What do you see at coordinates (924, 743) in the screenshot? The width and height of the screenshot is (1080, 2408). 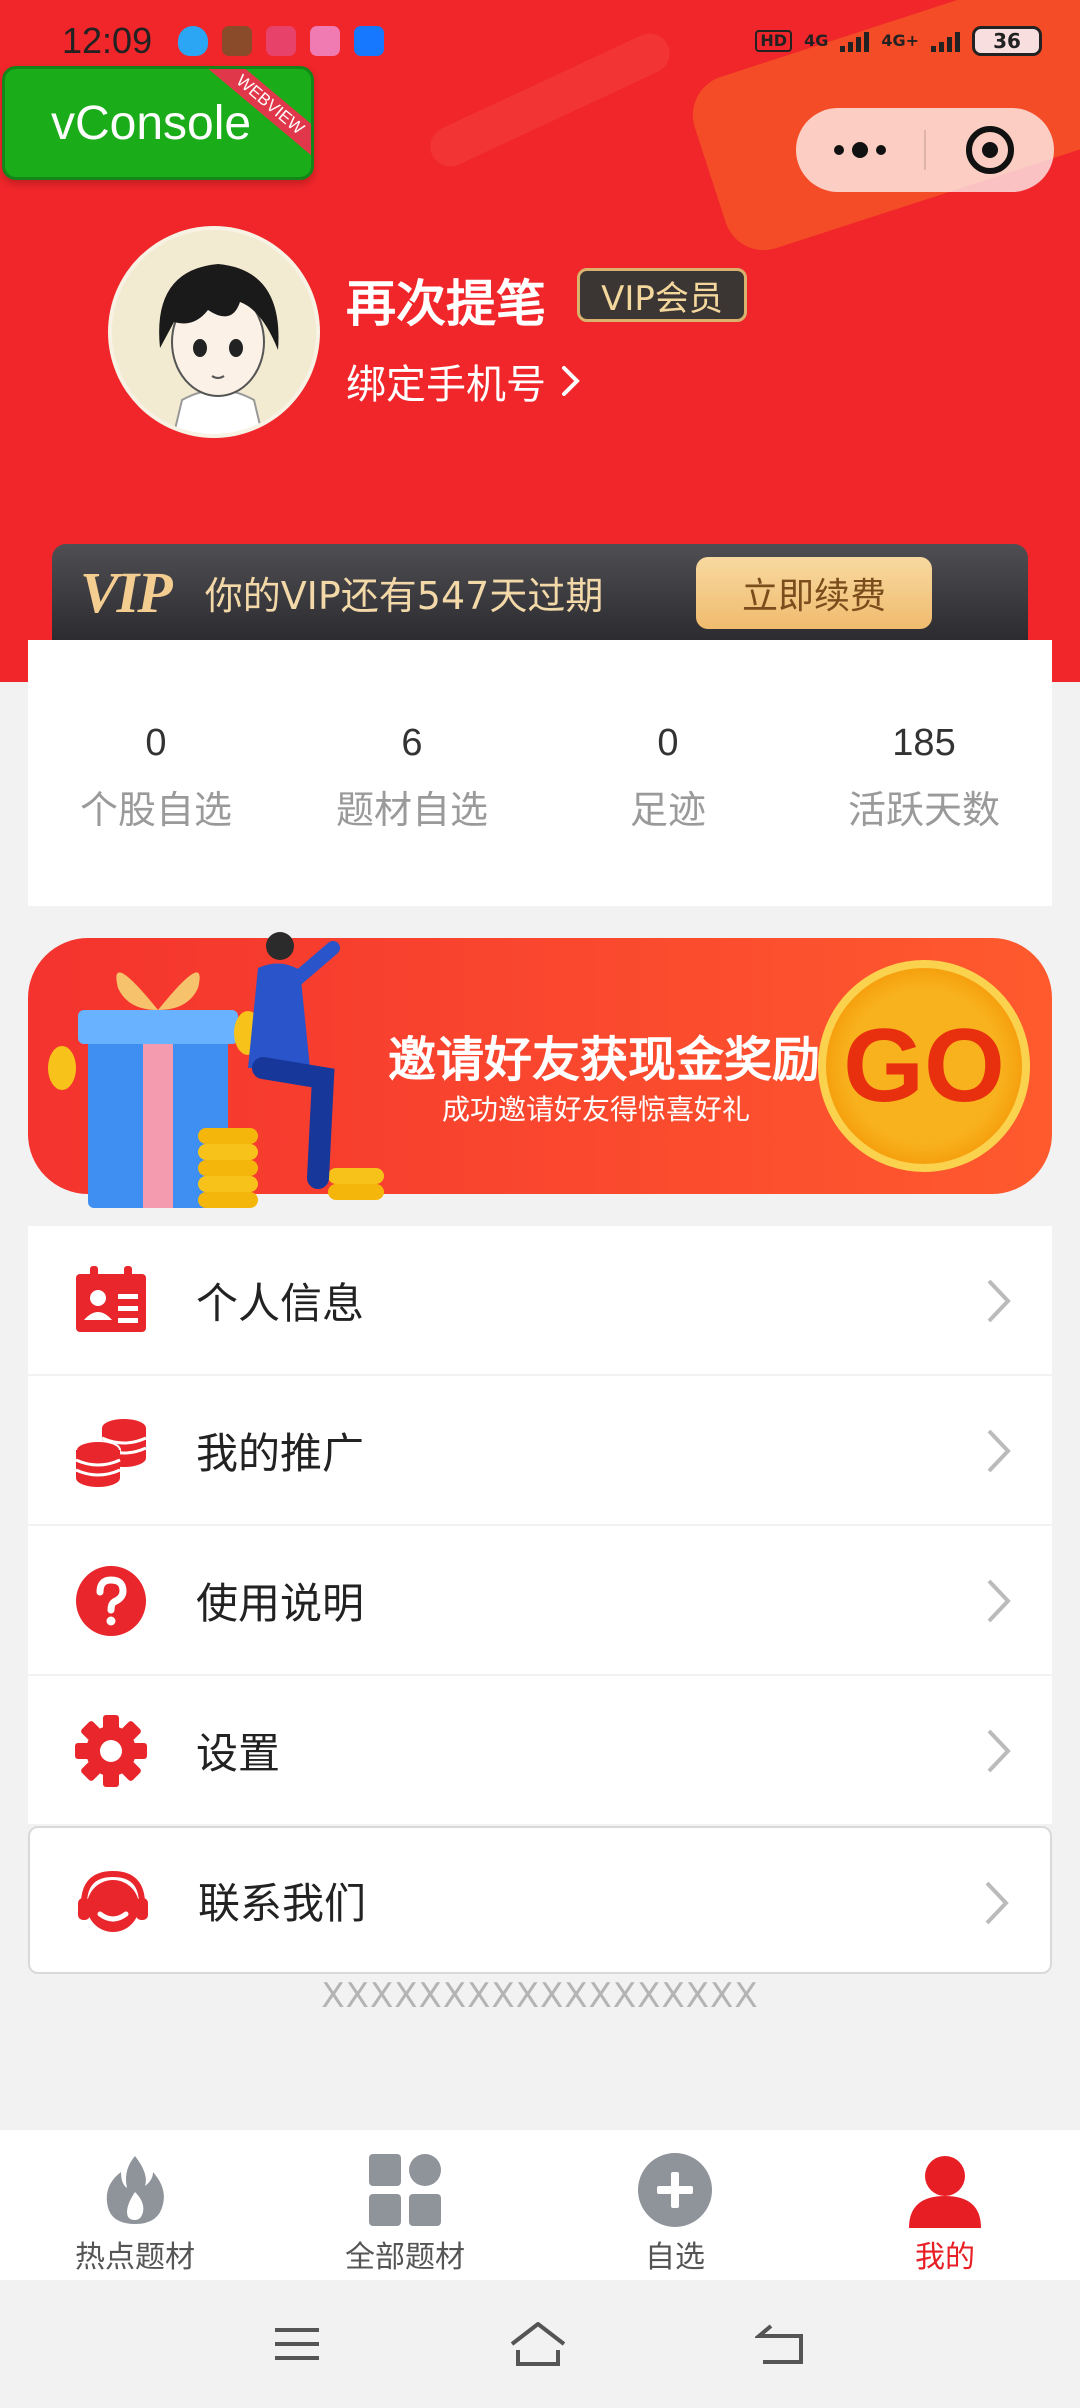 I see `stat-value: 185` at bounding box center [924, 743].